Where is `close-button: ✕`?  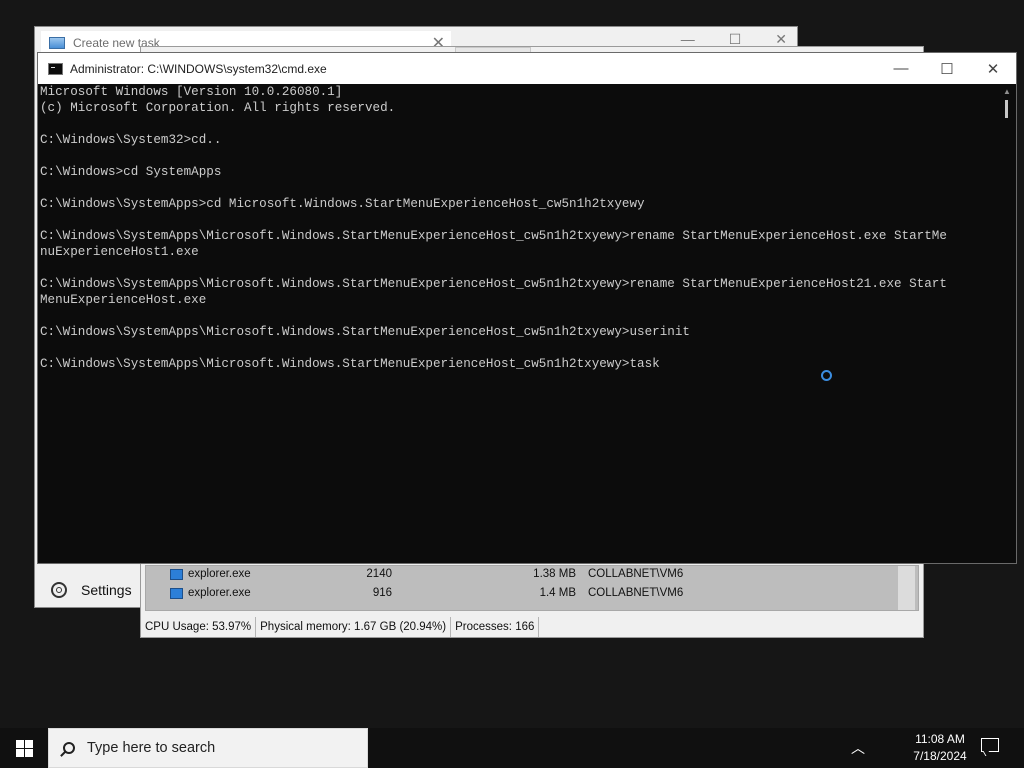
close-button: ✕ is located at coordinates (993, 68).